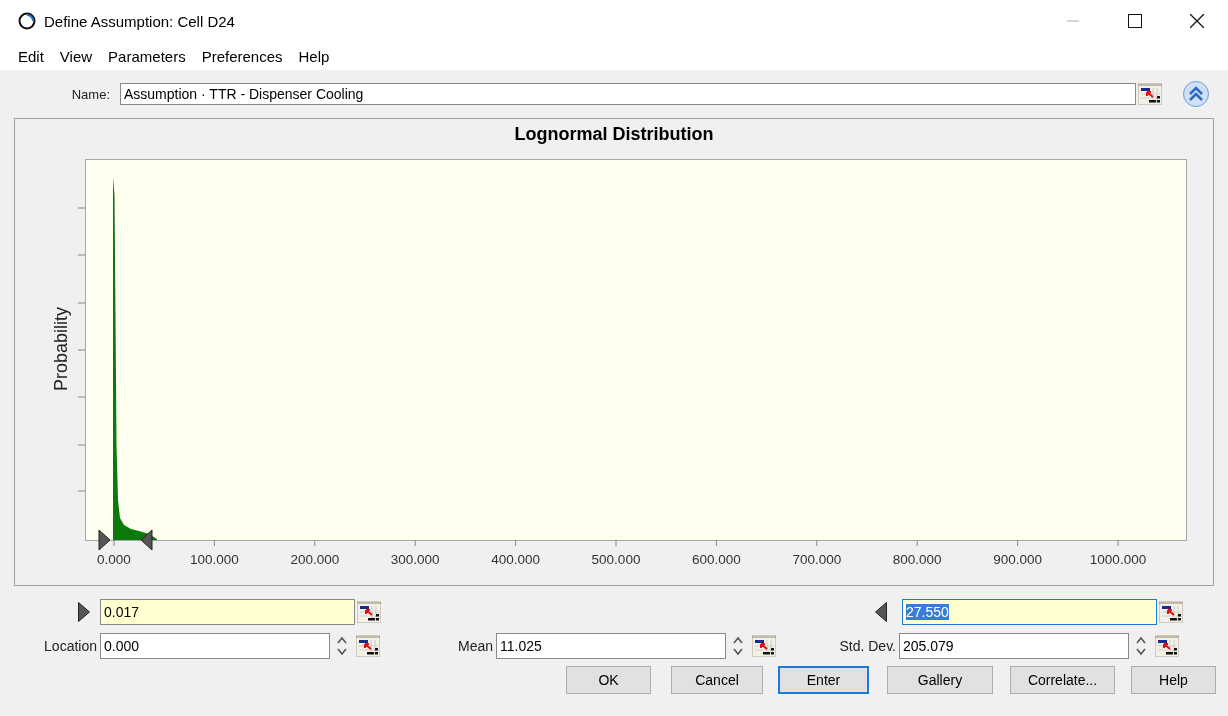 Image resolution: width=1228 pixels, height=716 pixels. Describe the element at coordinates (61, 349) in the screenshot. I see `y-axis-title: Probability` at that location.